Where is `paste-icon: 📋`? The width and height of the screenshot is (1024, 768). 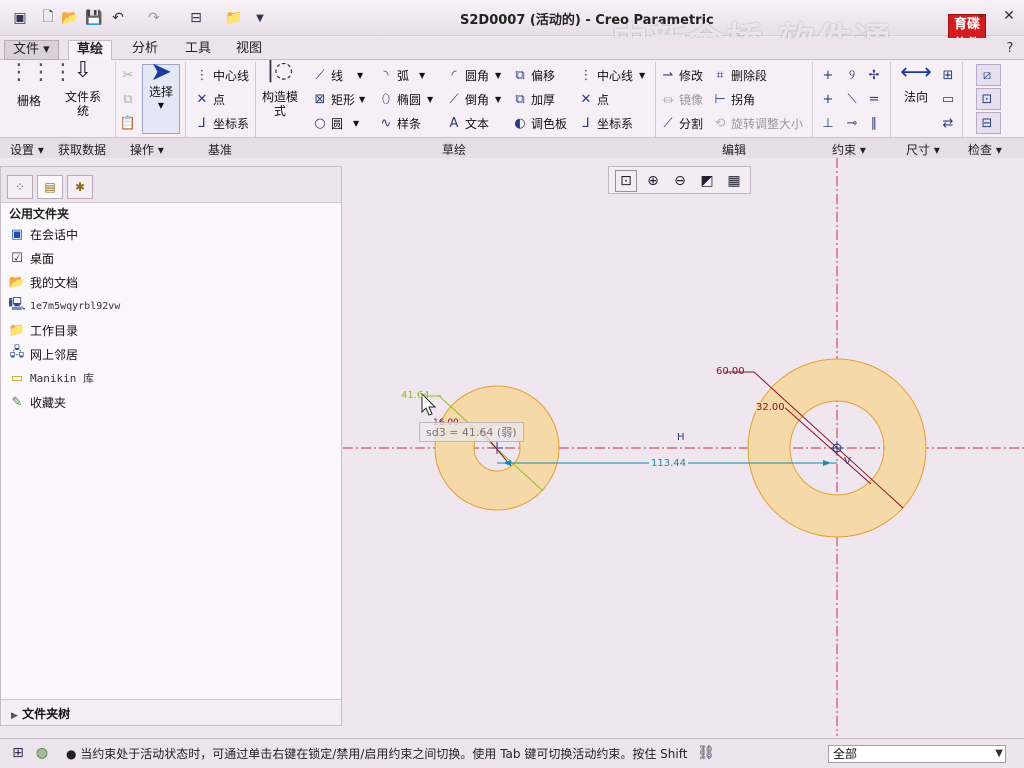
paste-icon: 📋 is located at coordinates (129, 123).